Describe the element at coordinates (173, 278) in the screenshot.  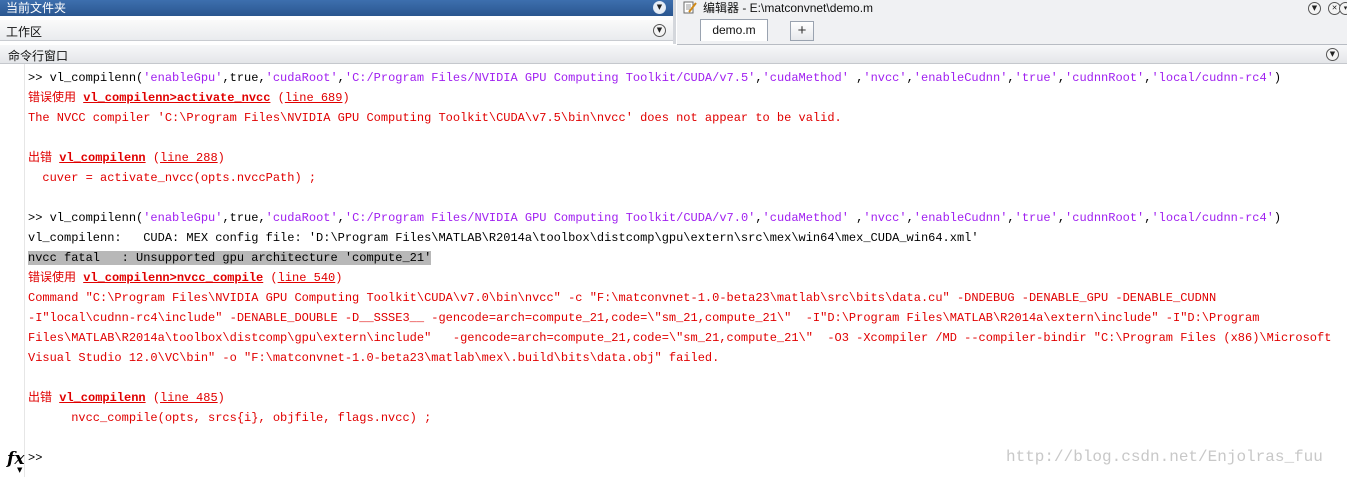
I see `error-function-link: vl_compilenn>nvcc_compile` at that location.